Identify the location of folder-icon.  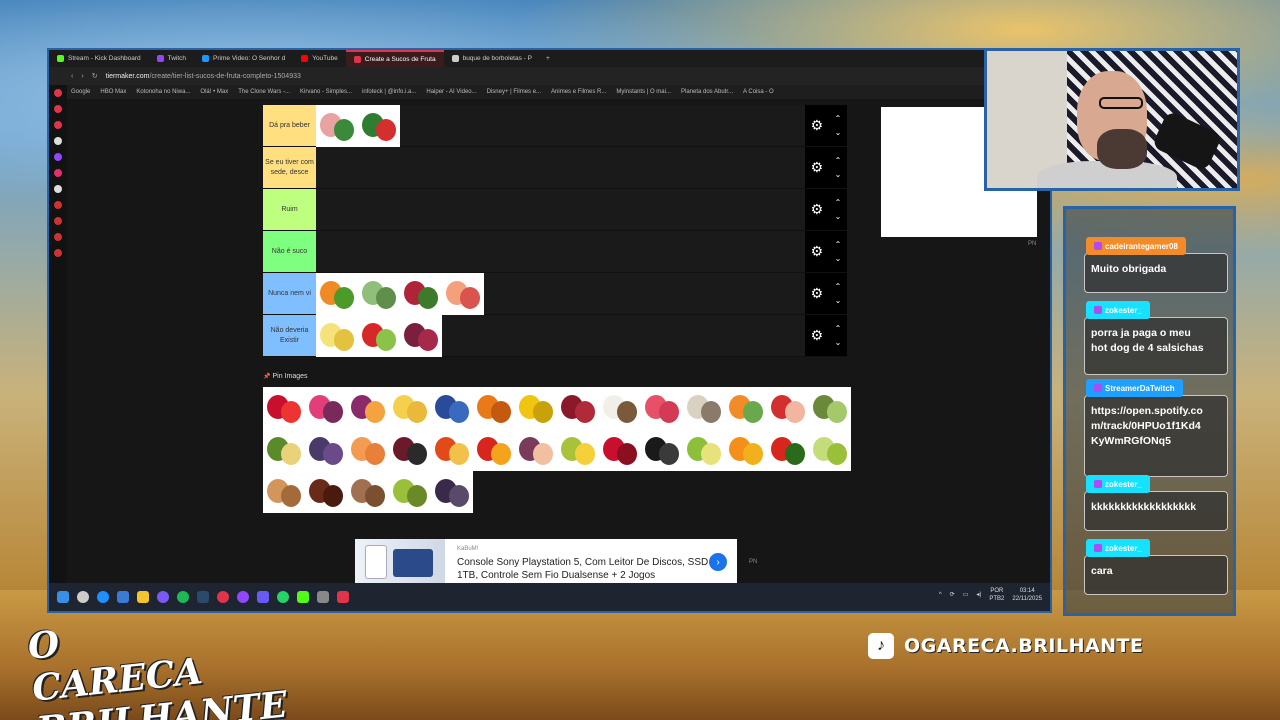
(143, 597).